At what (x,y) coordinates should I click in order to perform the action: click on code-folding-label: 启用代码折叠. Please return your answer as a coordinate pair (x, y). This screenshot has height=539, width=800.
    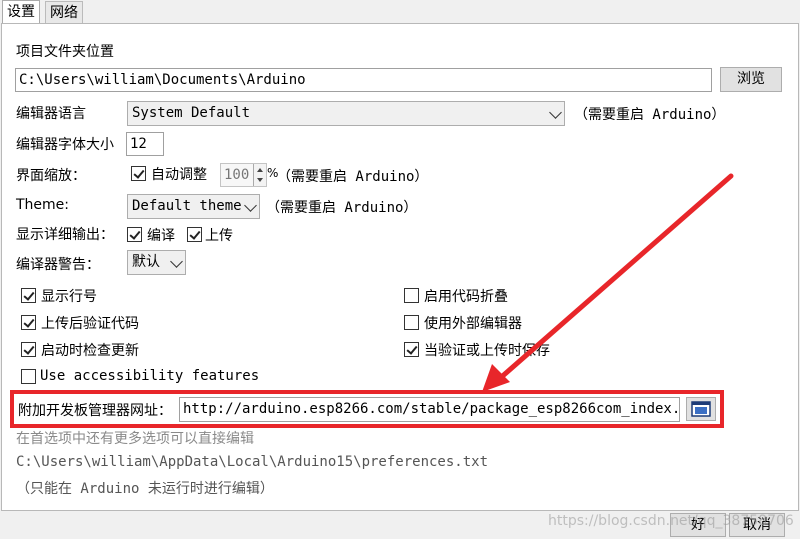
    Looking at the image, I should click on (466, 297).